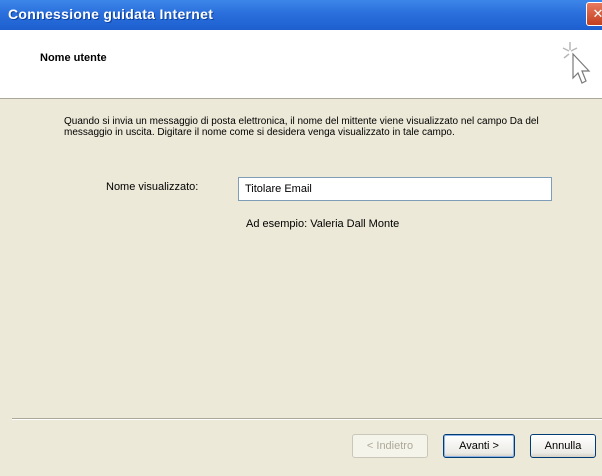 The height and width of the screenshot is (476, 602). I want to click on footer-divider, so click(307, 419).